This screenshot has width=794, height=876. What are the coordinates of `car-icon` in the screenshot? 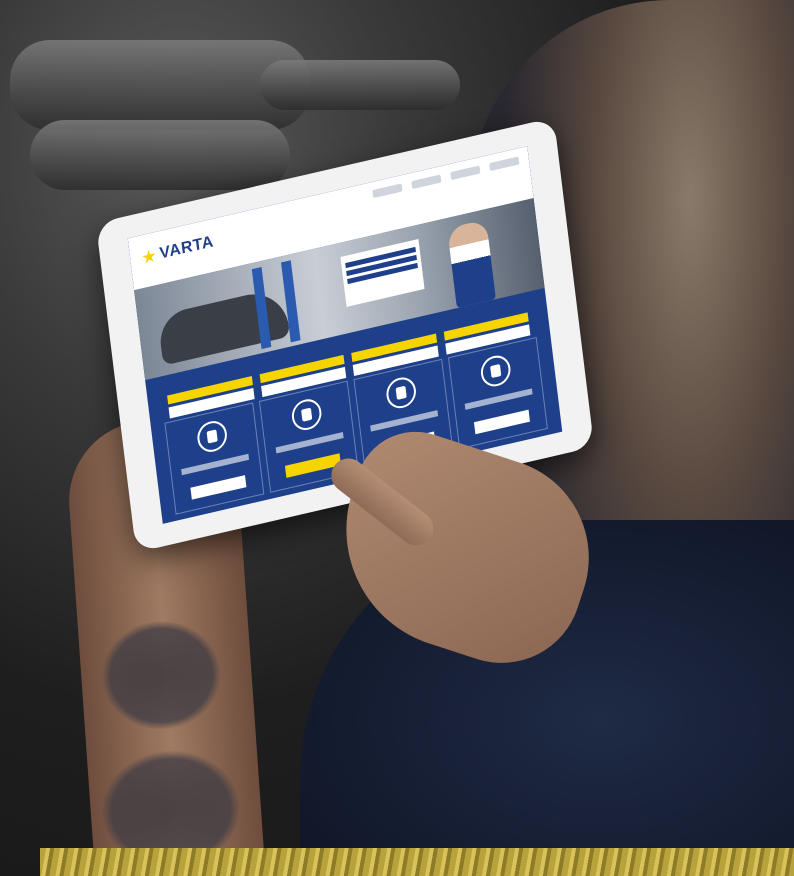 It's located at (306, 415).